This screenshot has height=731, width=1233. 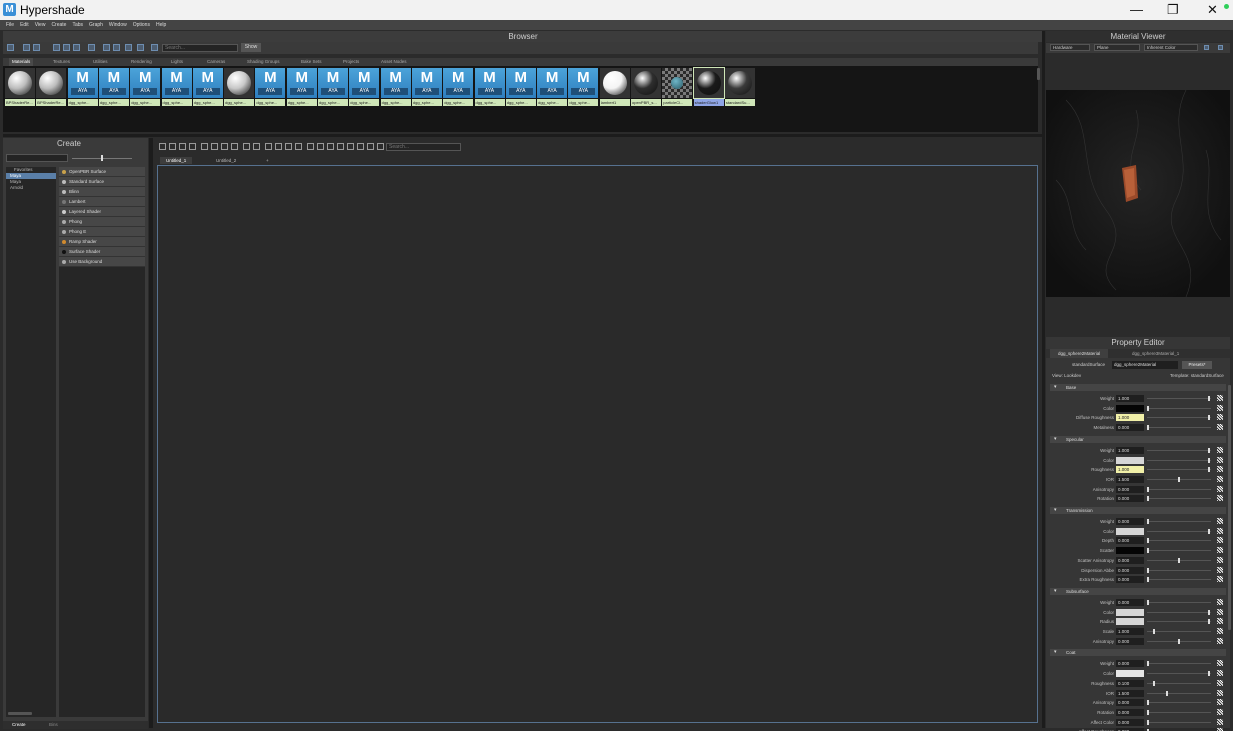 What do you see at coordinates (102, 172) in the screenshot?
I see `create-node-openpbr-surface: OpenPBR Surface` at bounding box center [102, 172].